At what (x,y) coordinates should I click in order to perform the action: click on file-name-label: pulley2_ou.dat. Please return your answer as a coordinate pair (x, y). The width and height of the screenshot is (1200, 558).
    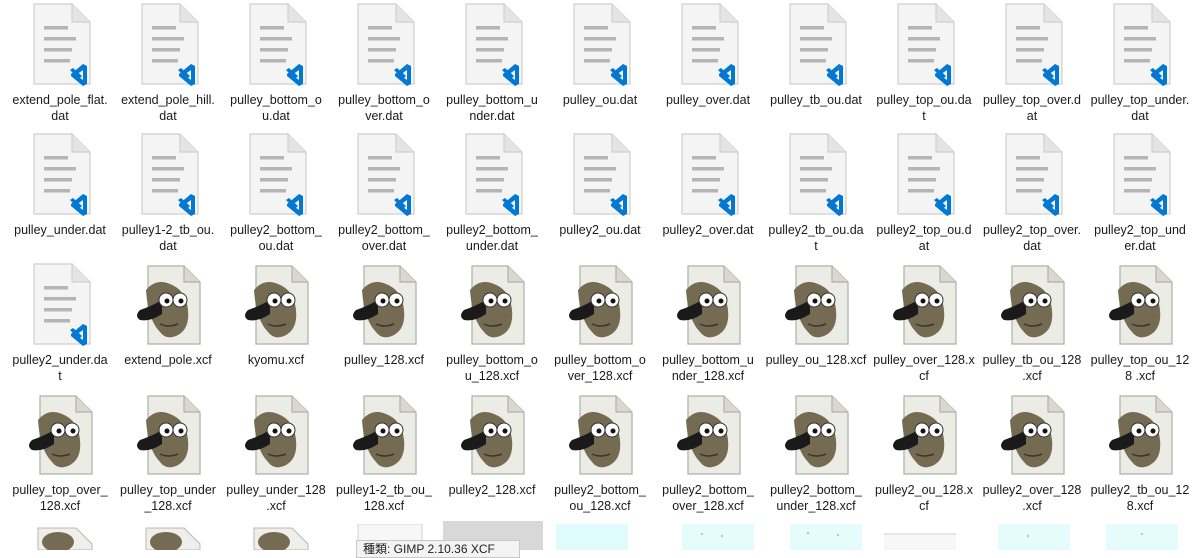
    Looking at the image, I should click on (600, 230).